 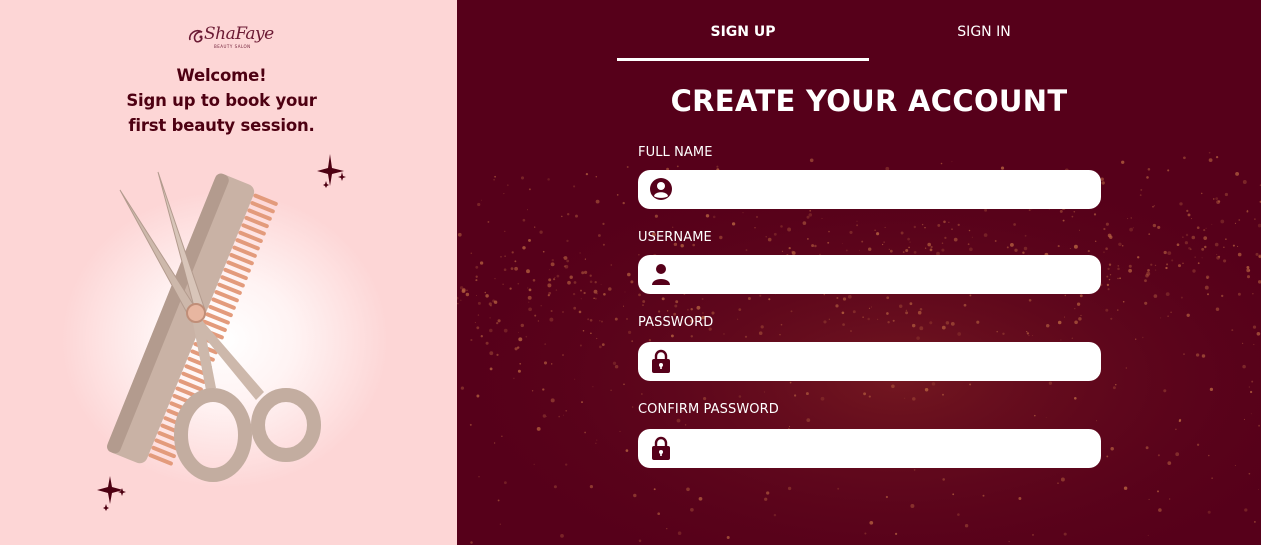 What do you see at coordinates (743, 35) in the screenshot?
I see `tab-sign-up: SIGN UP` at bounding box center [743, 35].